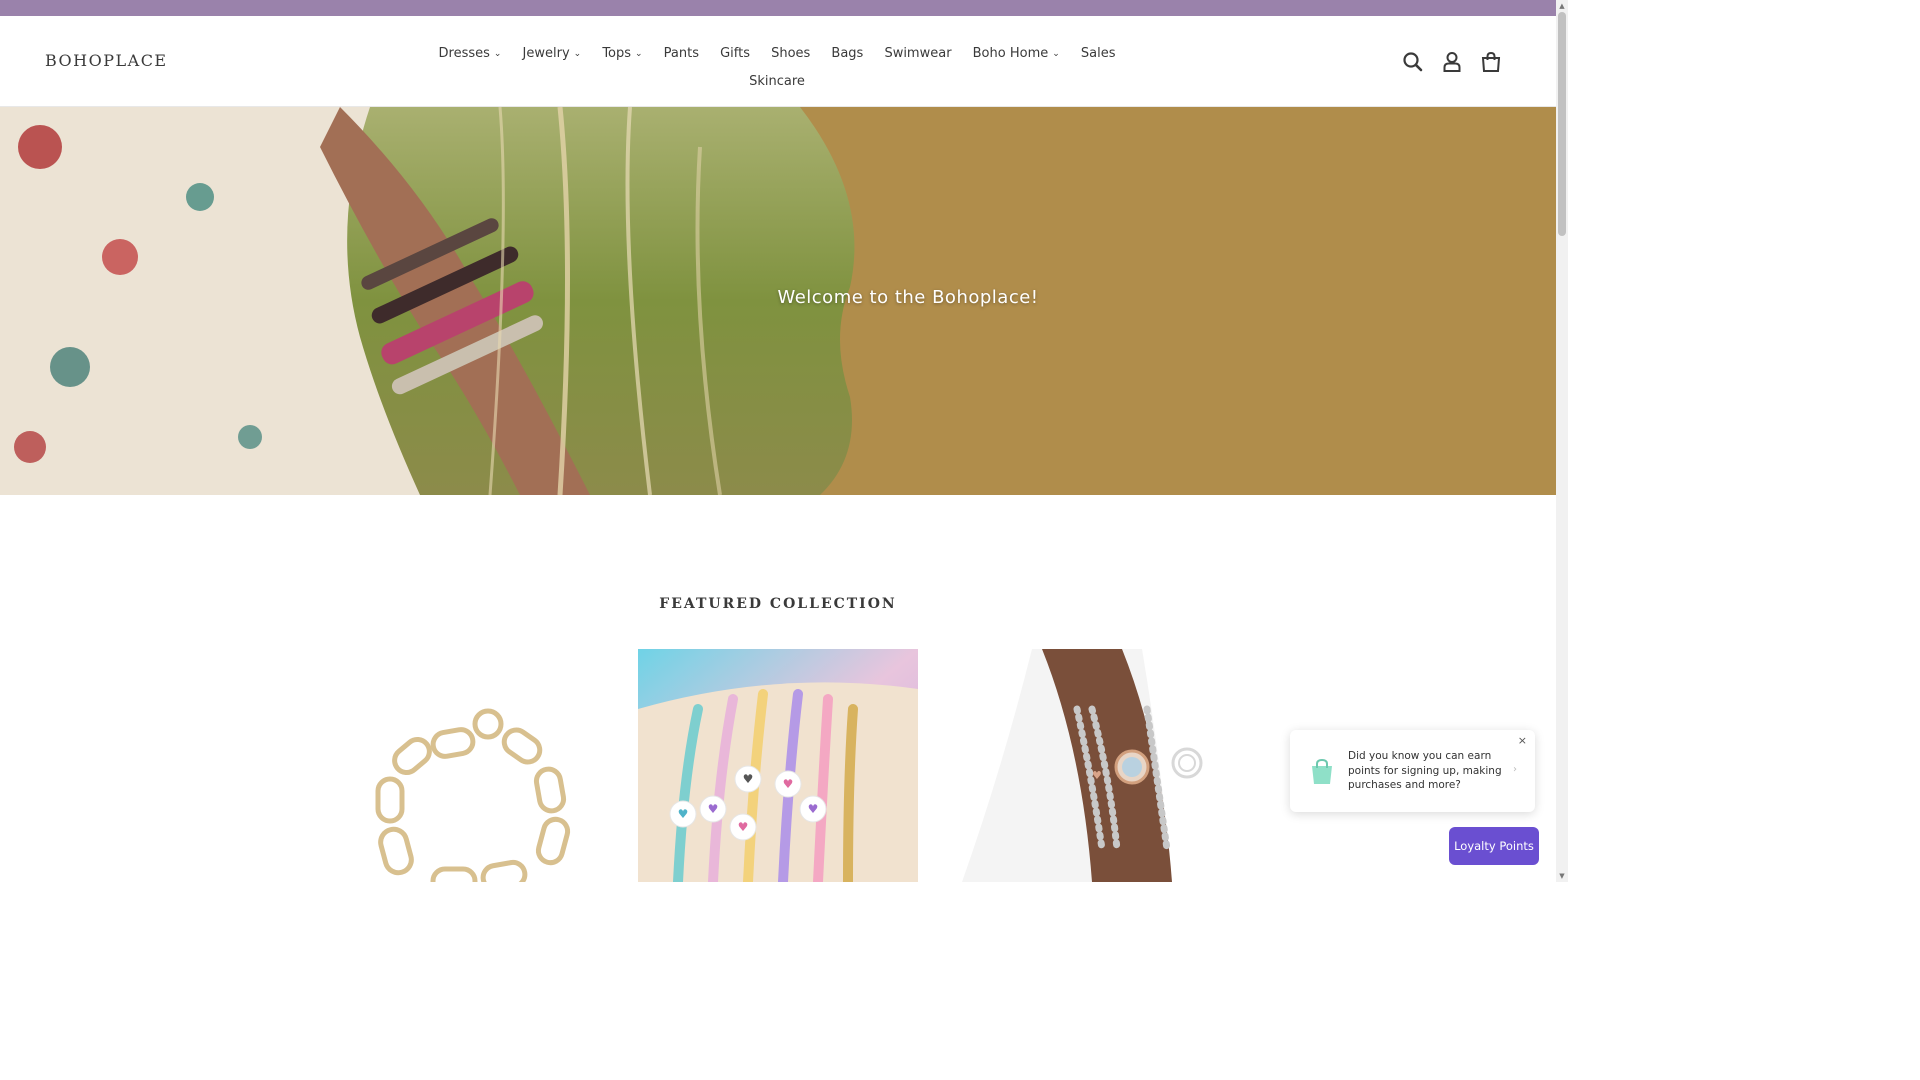  I want to click on nav-item-boho-home: Boho Home ⌄, so click(1016, 55).